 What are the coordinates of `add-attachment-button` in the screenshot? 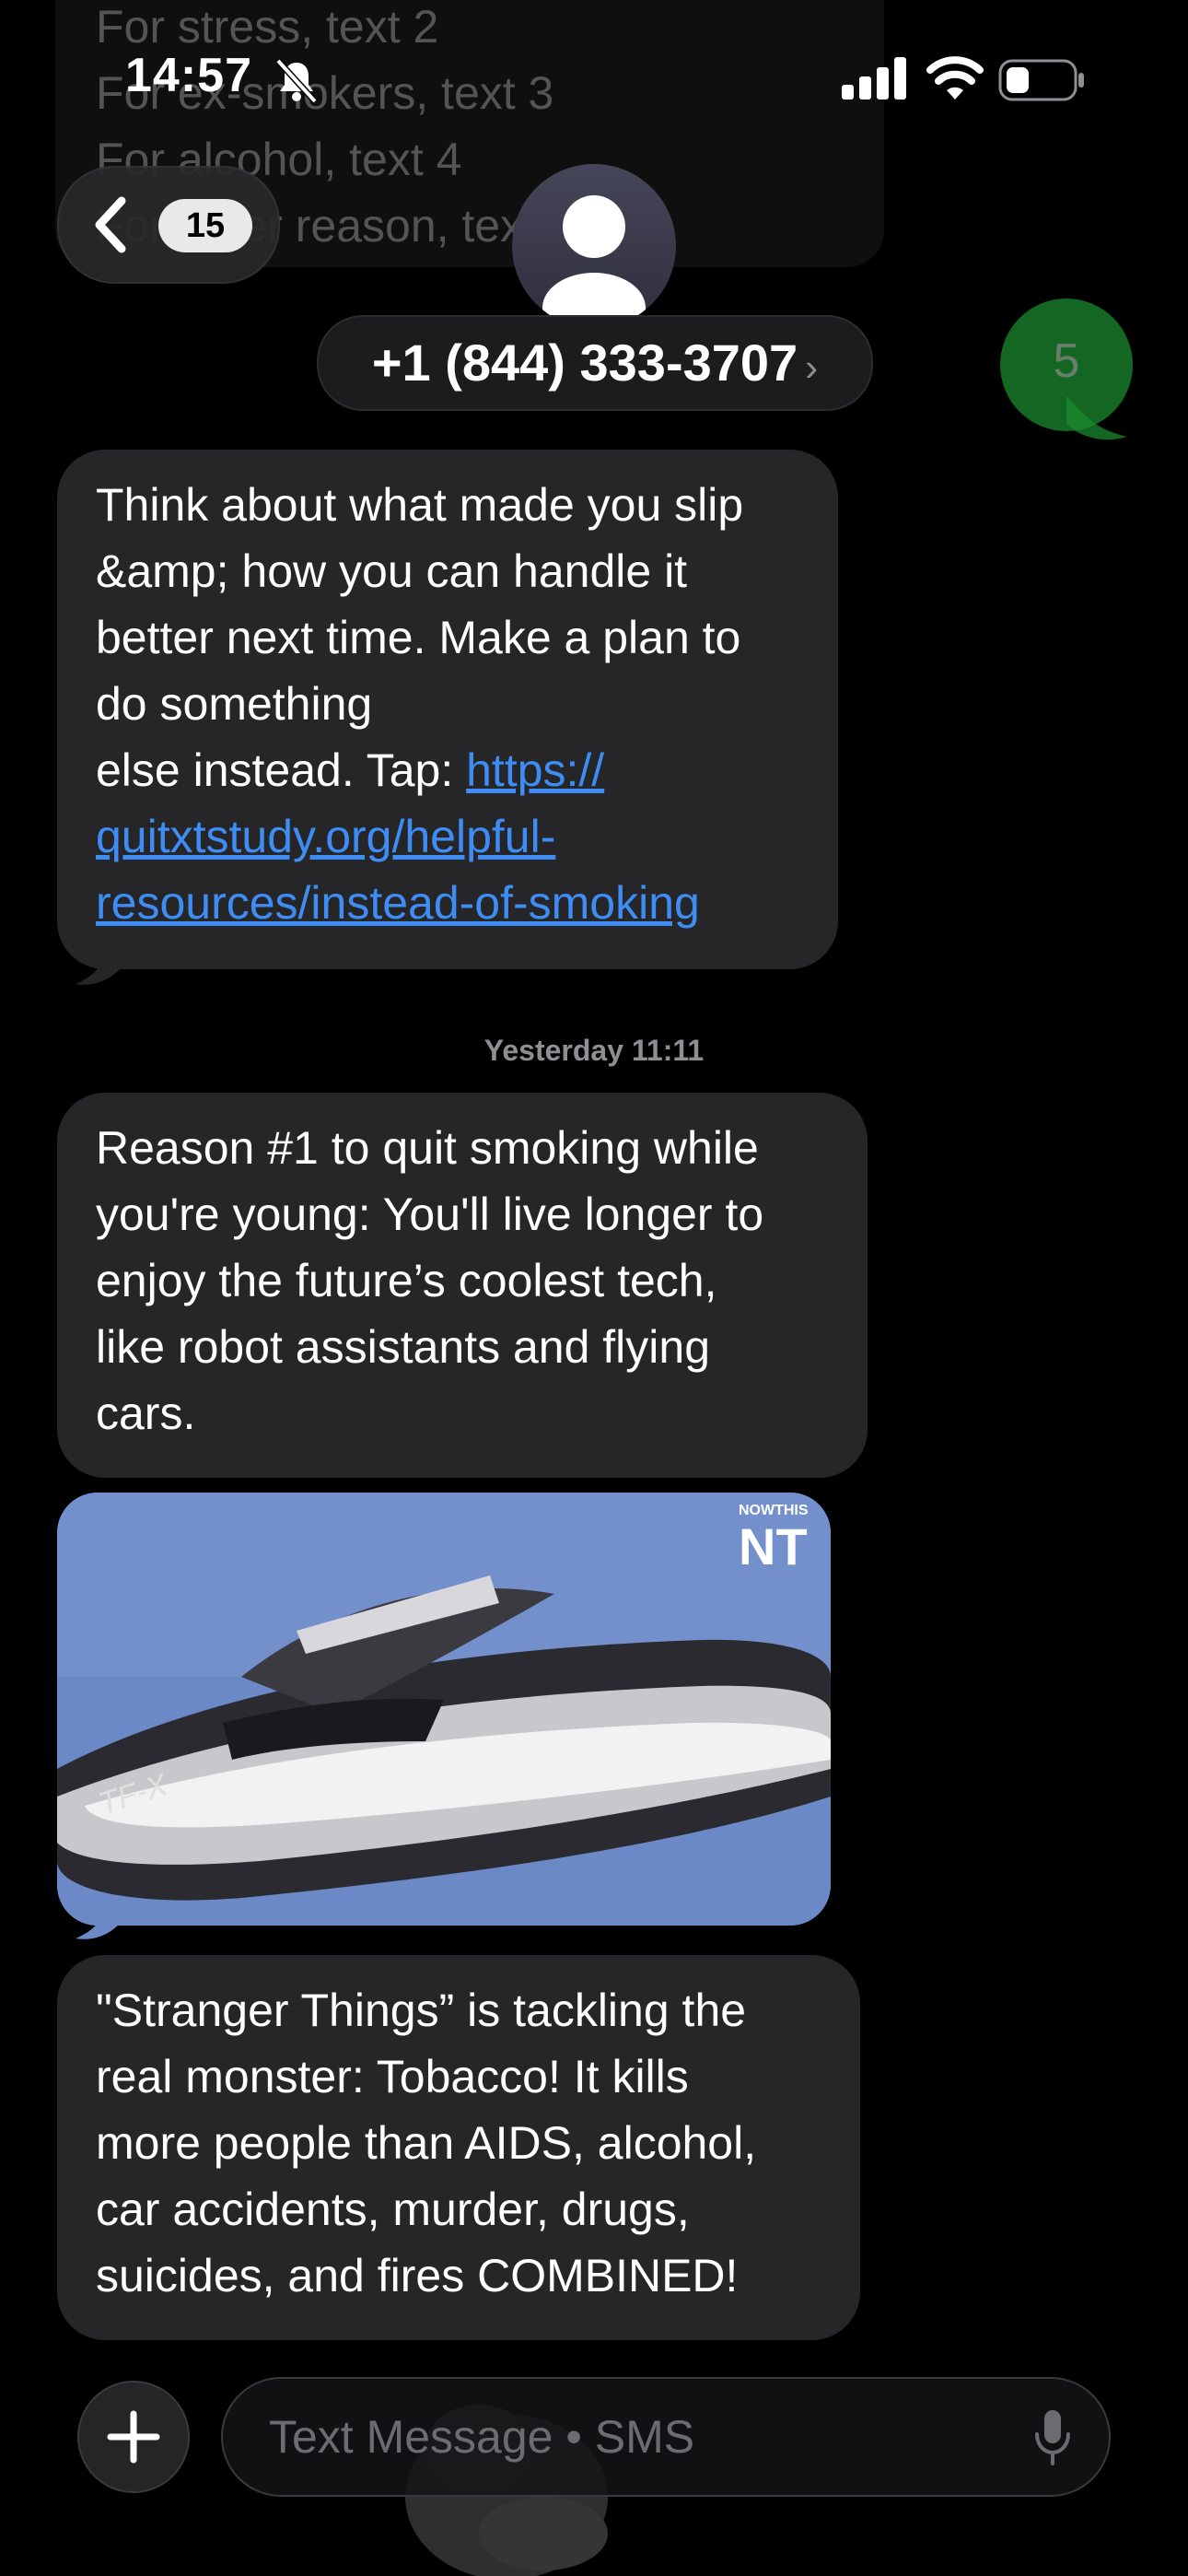 It's located at (133, 2437).